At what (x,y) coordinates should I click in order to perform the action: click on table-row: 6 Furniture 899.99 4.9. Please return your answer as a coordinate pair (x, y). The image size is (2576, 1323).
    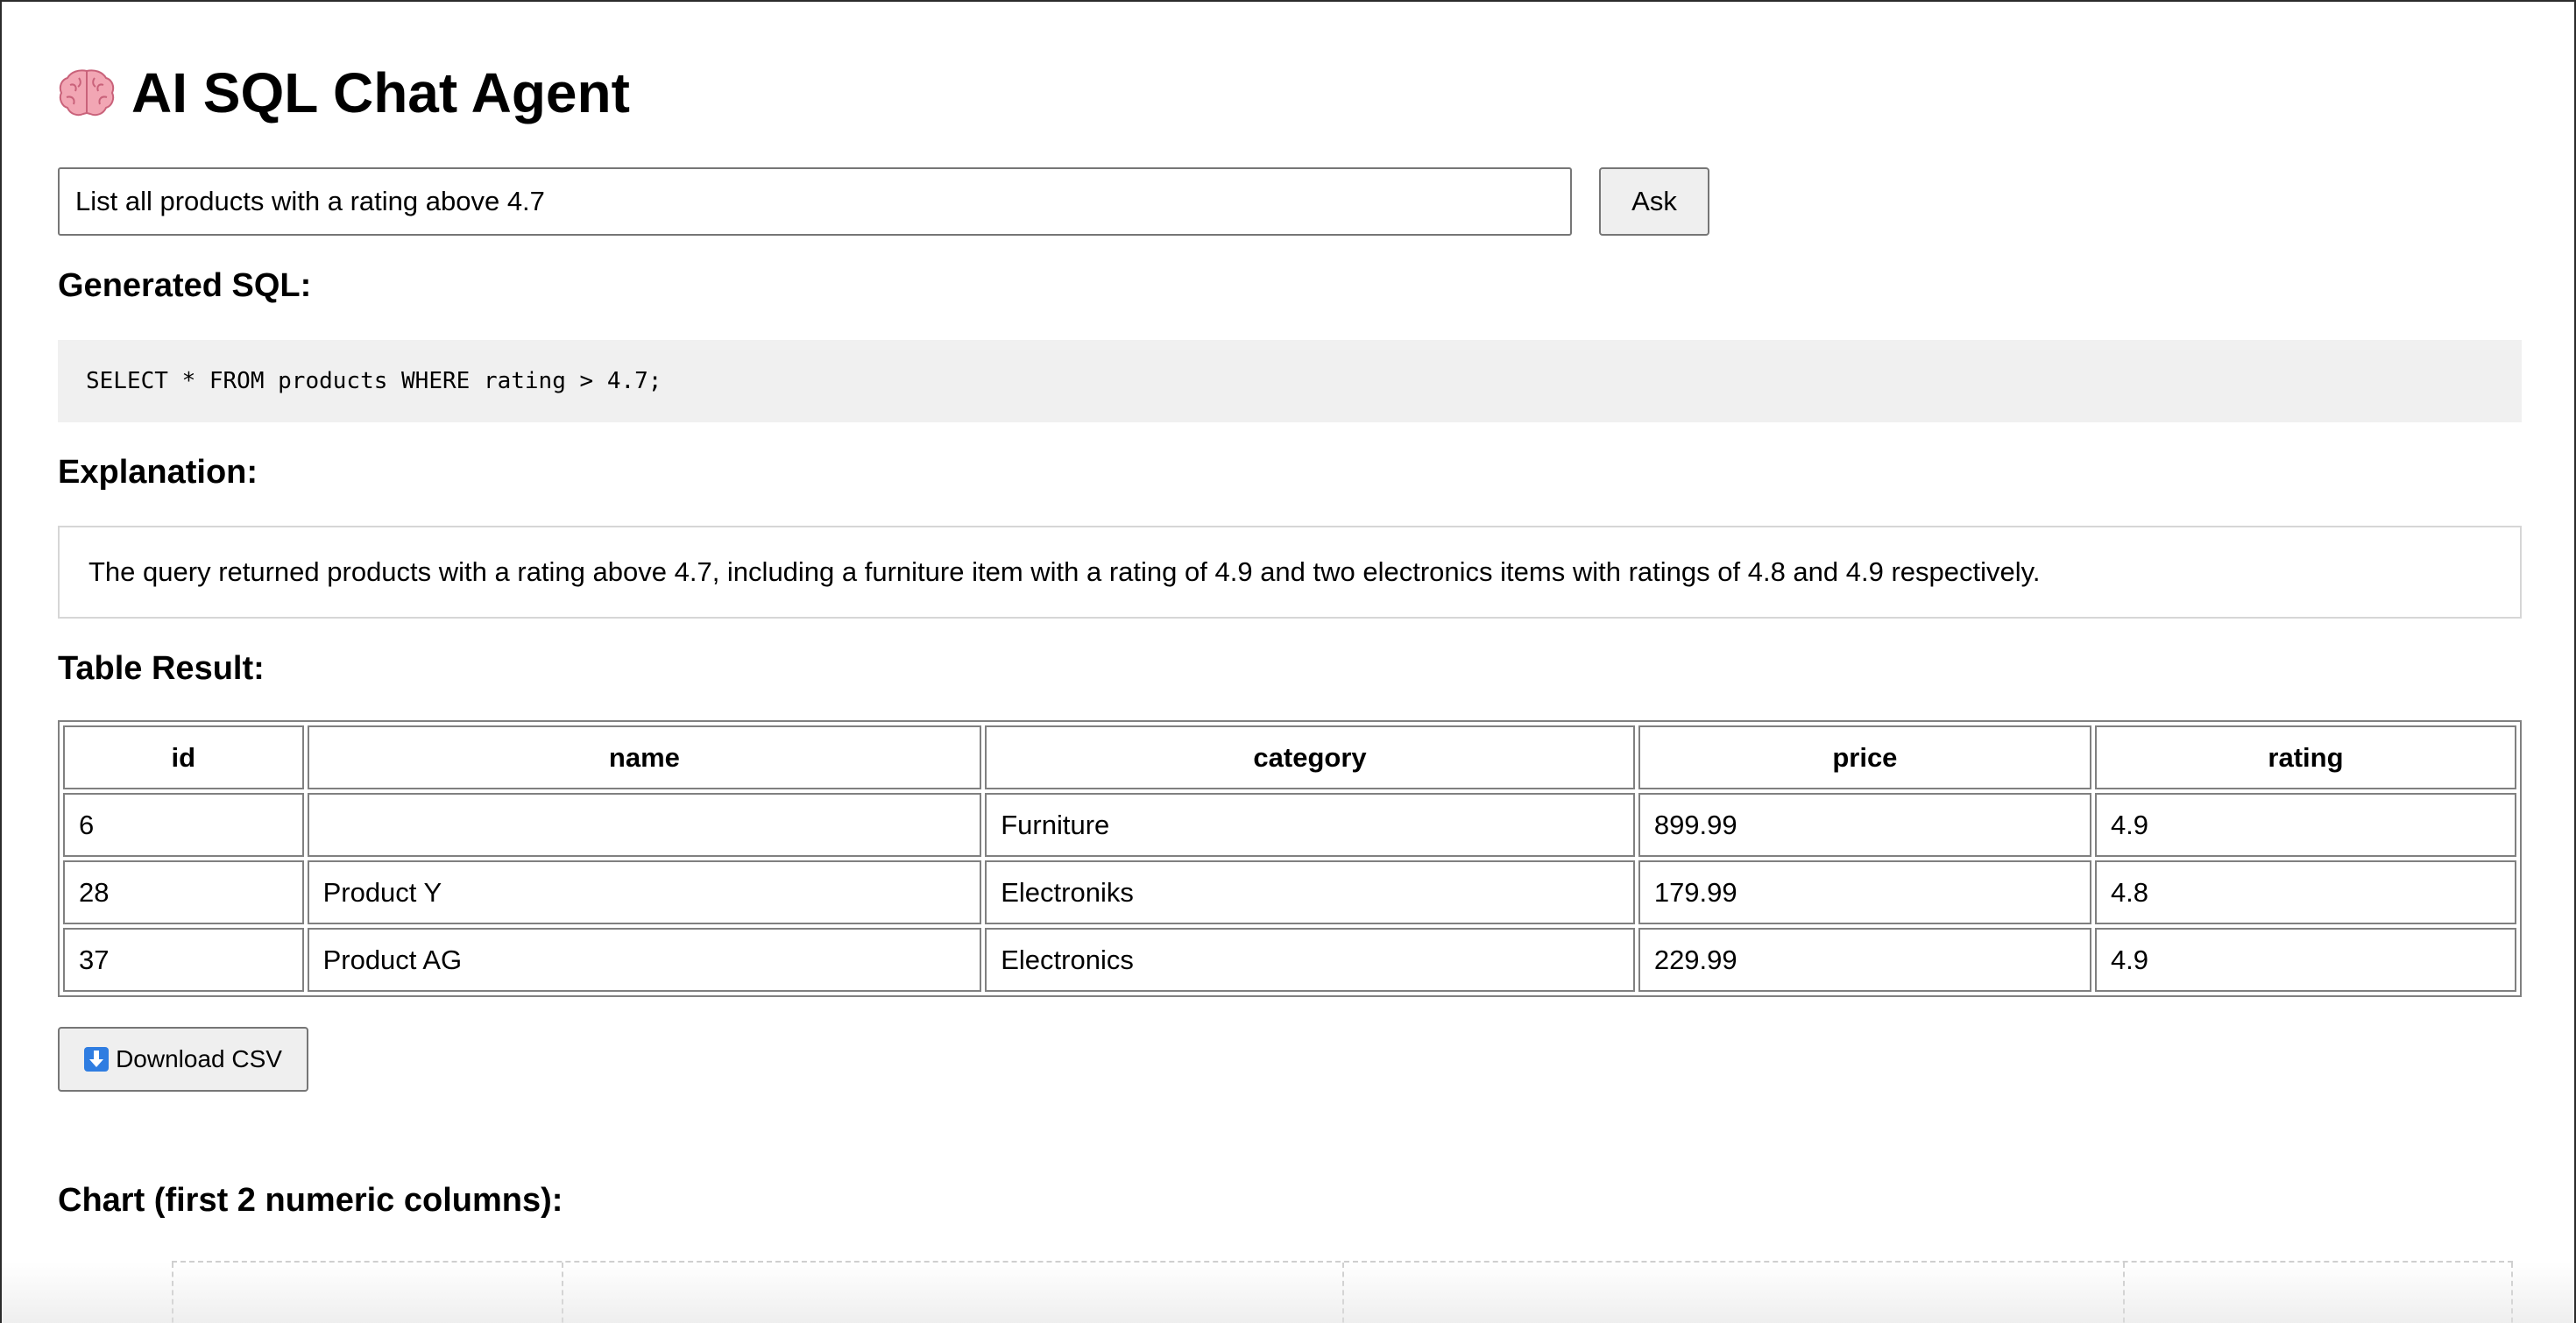
    Looking at the image, I should click on (1289, 825).